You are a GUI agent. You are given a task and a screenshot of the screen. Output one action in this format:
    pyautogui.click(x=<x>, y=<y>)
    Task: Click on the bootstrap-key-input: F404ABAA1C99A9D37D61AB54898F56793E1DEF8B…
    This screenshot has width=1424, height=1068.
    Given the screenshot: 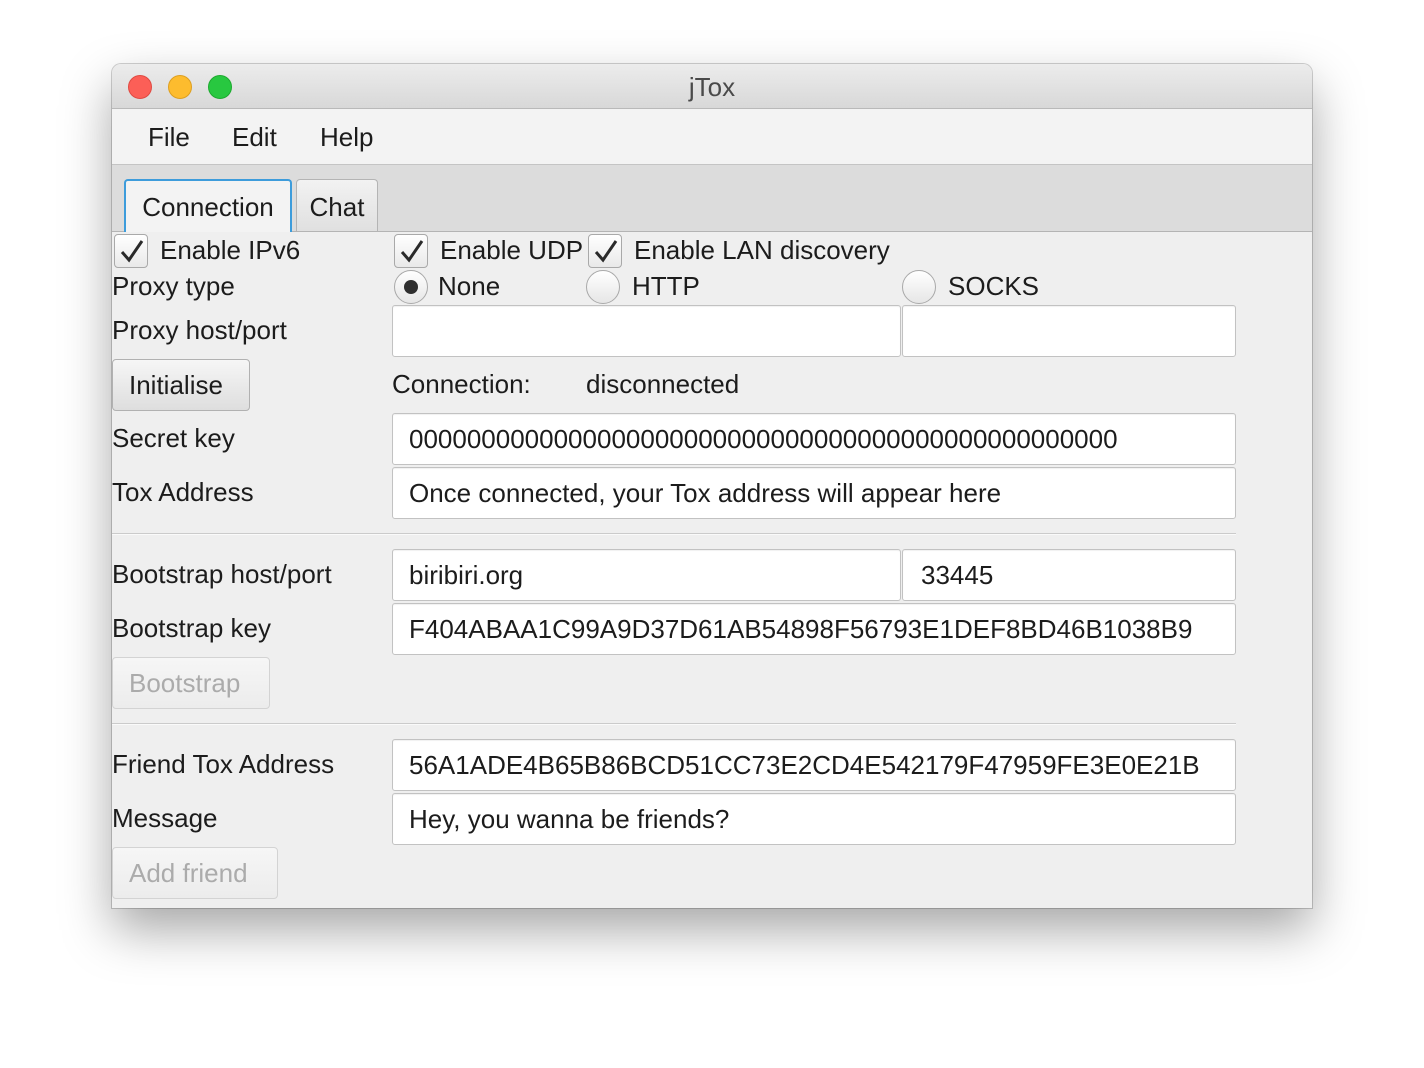 What is the action you would take?
    pyautogui.click(x=814, y=629)
    